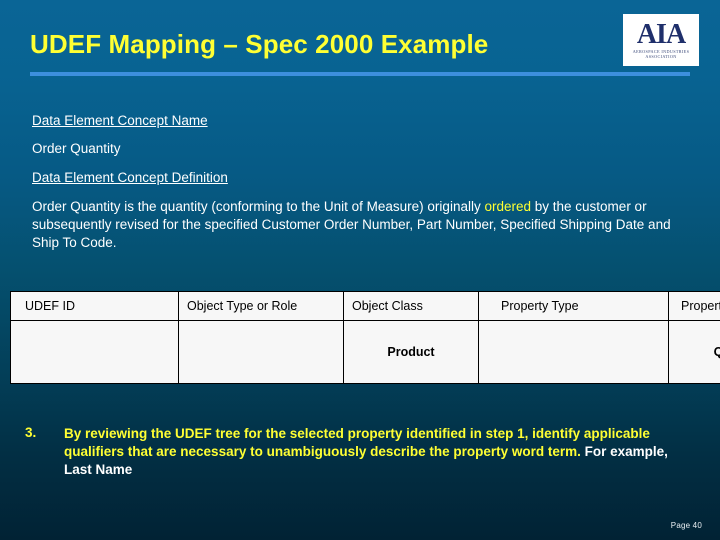  Describe the element at coordinates (694, 306) in the screenshot. I see `table-header-property: Property` at that location.